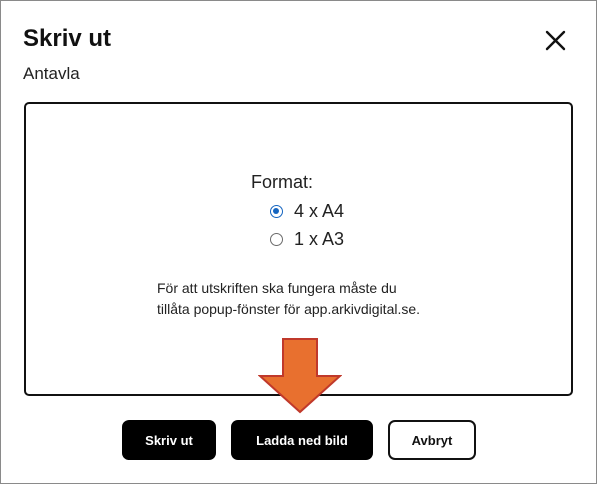  I want to click on format-option-1xa3: 1 x A3, so click(307, 239).